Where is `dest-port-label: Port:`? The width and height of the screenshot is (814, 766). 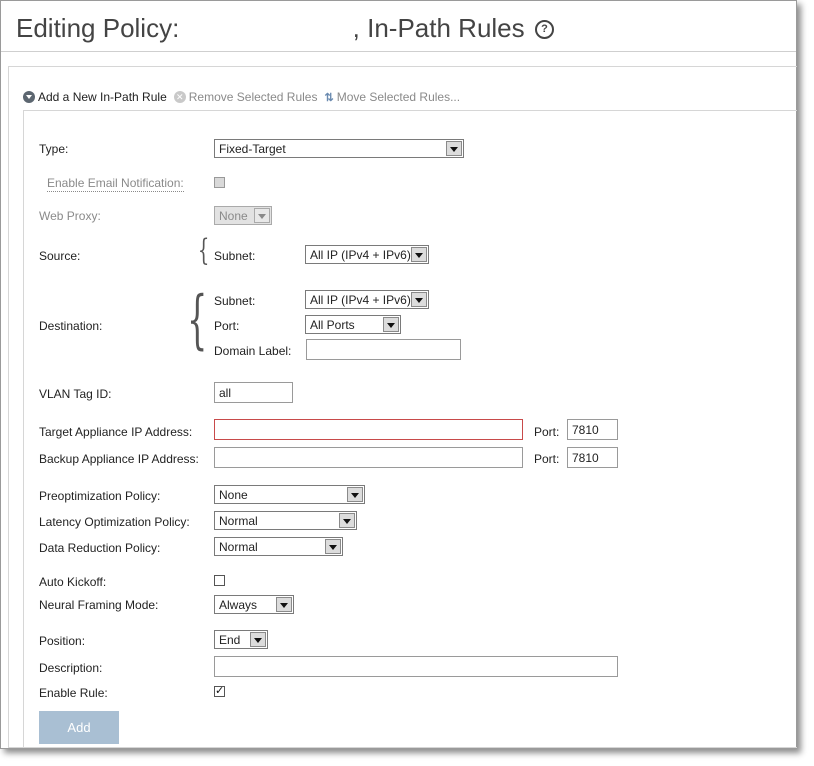 dest-port-label: Port: is located at coordinates (227, 326).